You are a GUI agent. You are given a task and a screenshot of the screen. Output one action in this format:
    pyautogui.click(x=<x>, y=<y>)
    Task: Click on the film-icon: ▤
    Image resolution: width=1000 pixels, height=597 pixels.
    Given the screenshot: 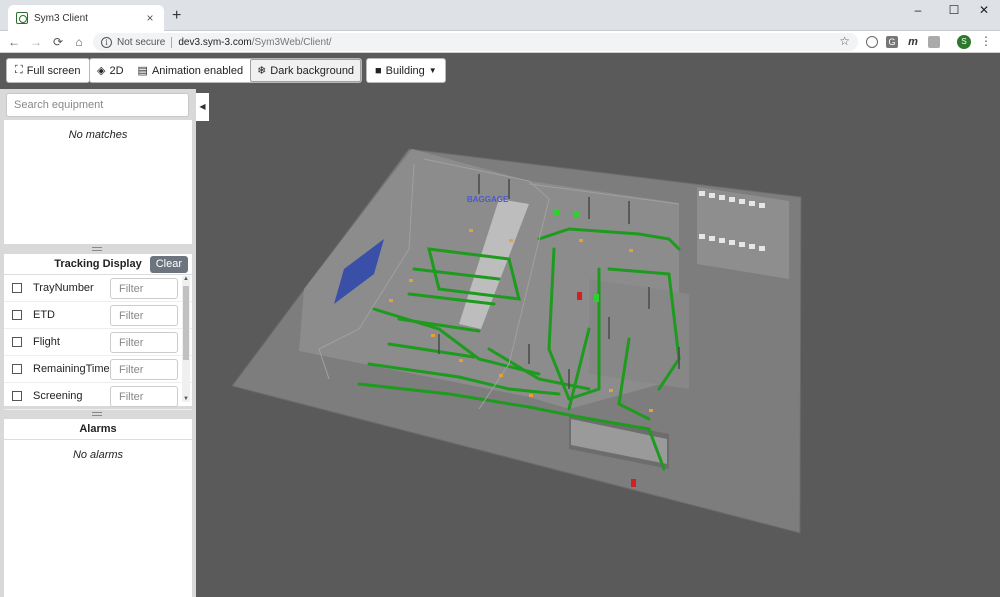 What is the action you would take?
    pyautogui.click(x=142, y=71)
    